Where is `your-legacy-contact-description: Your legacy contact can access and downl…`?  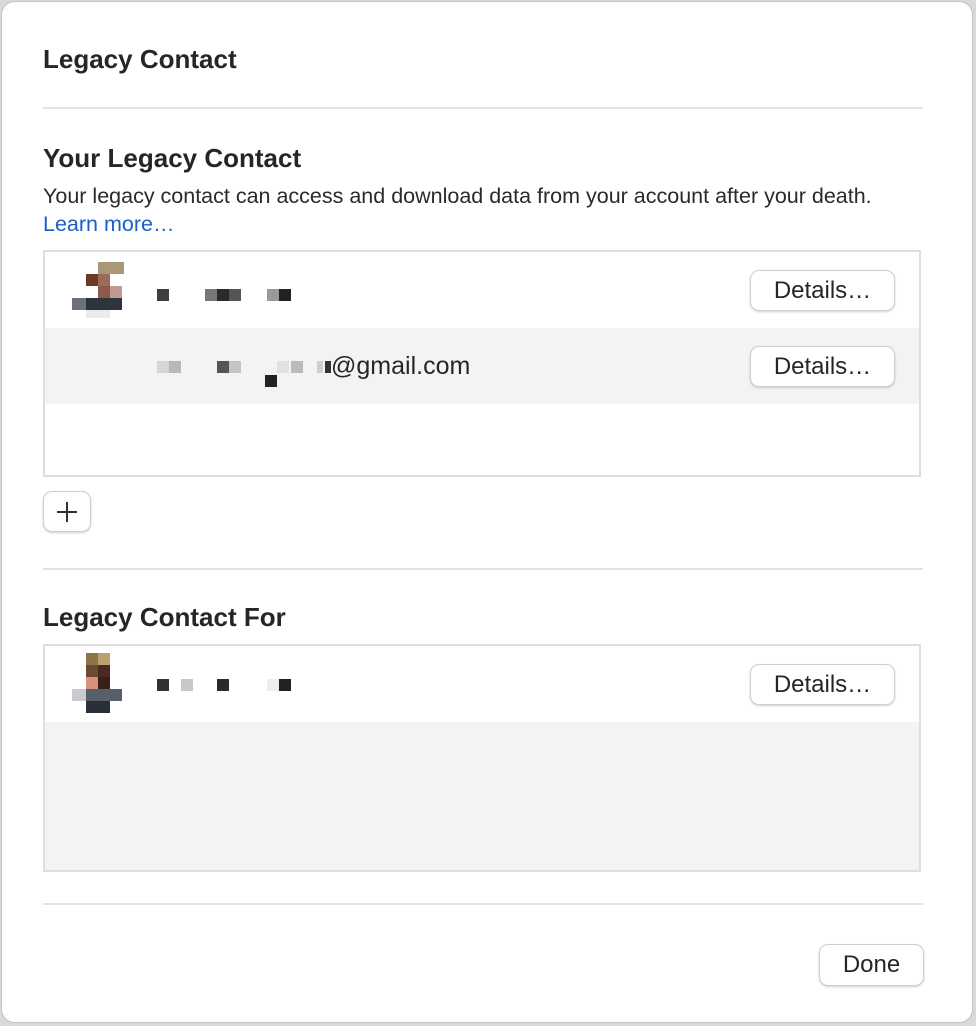
your-legacy-contact-description: Your legacy contact can access and downl… is located at coordinates (478, 210).